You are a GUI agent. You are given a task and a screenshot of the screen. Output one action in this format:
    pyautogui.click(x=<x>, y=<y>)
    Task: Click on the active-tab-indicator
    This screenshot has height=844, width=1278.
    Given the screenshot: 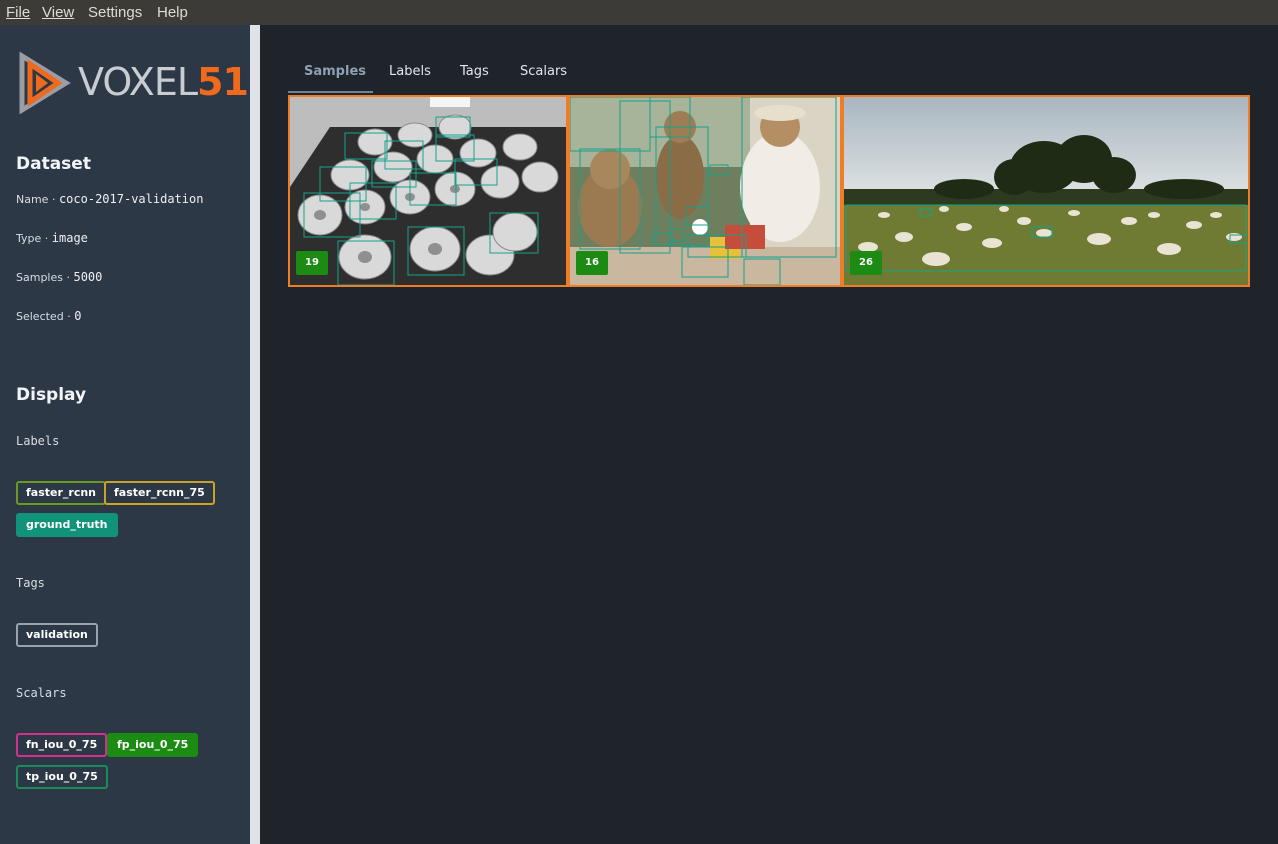 What is the action you would take?
    pyautogui.click(x=330, y=92)
    